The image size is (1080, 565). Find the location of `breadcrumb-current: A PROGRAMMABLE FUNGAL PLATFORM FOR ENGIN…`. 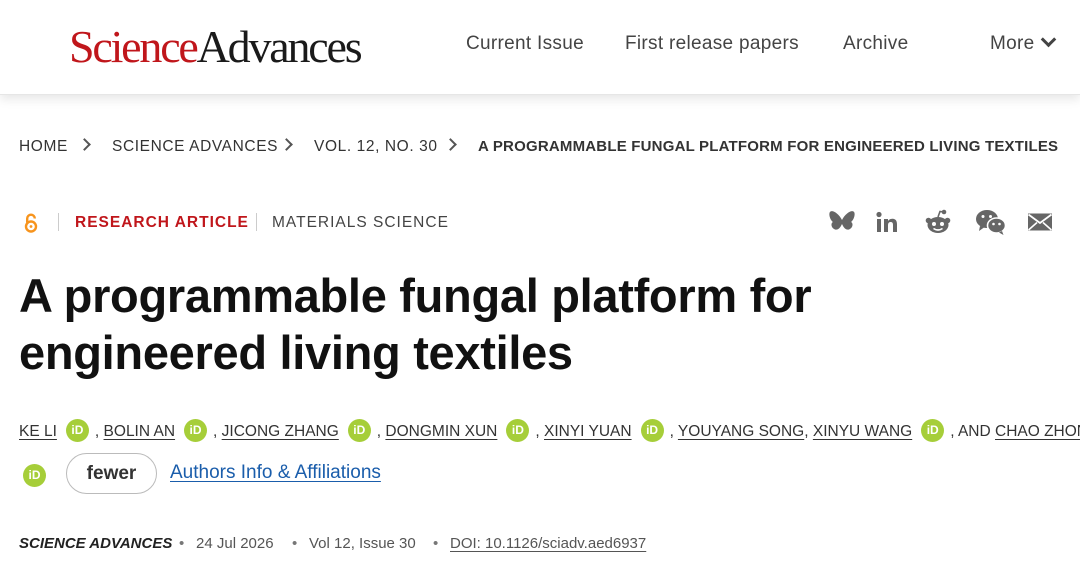

breadcrumb-current: A PROGRAMMABLE FUNGAL PLATFORM FOR ENGIN… is located at coordinates (768, 146).